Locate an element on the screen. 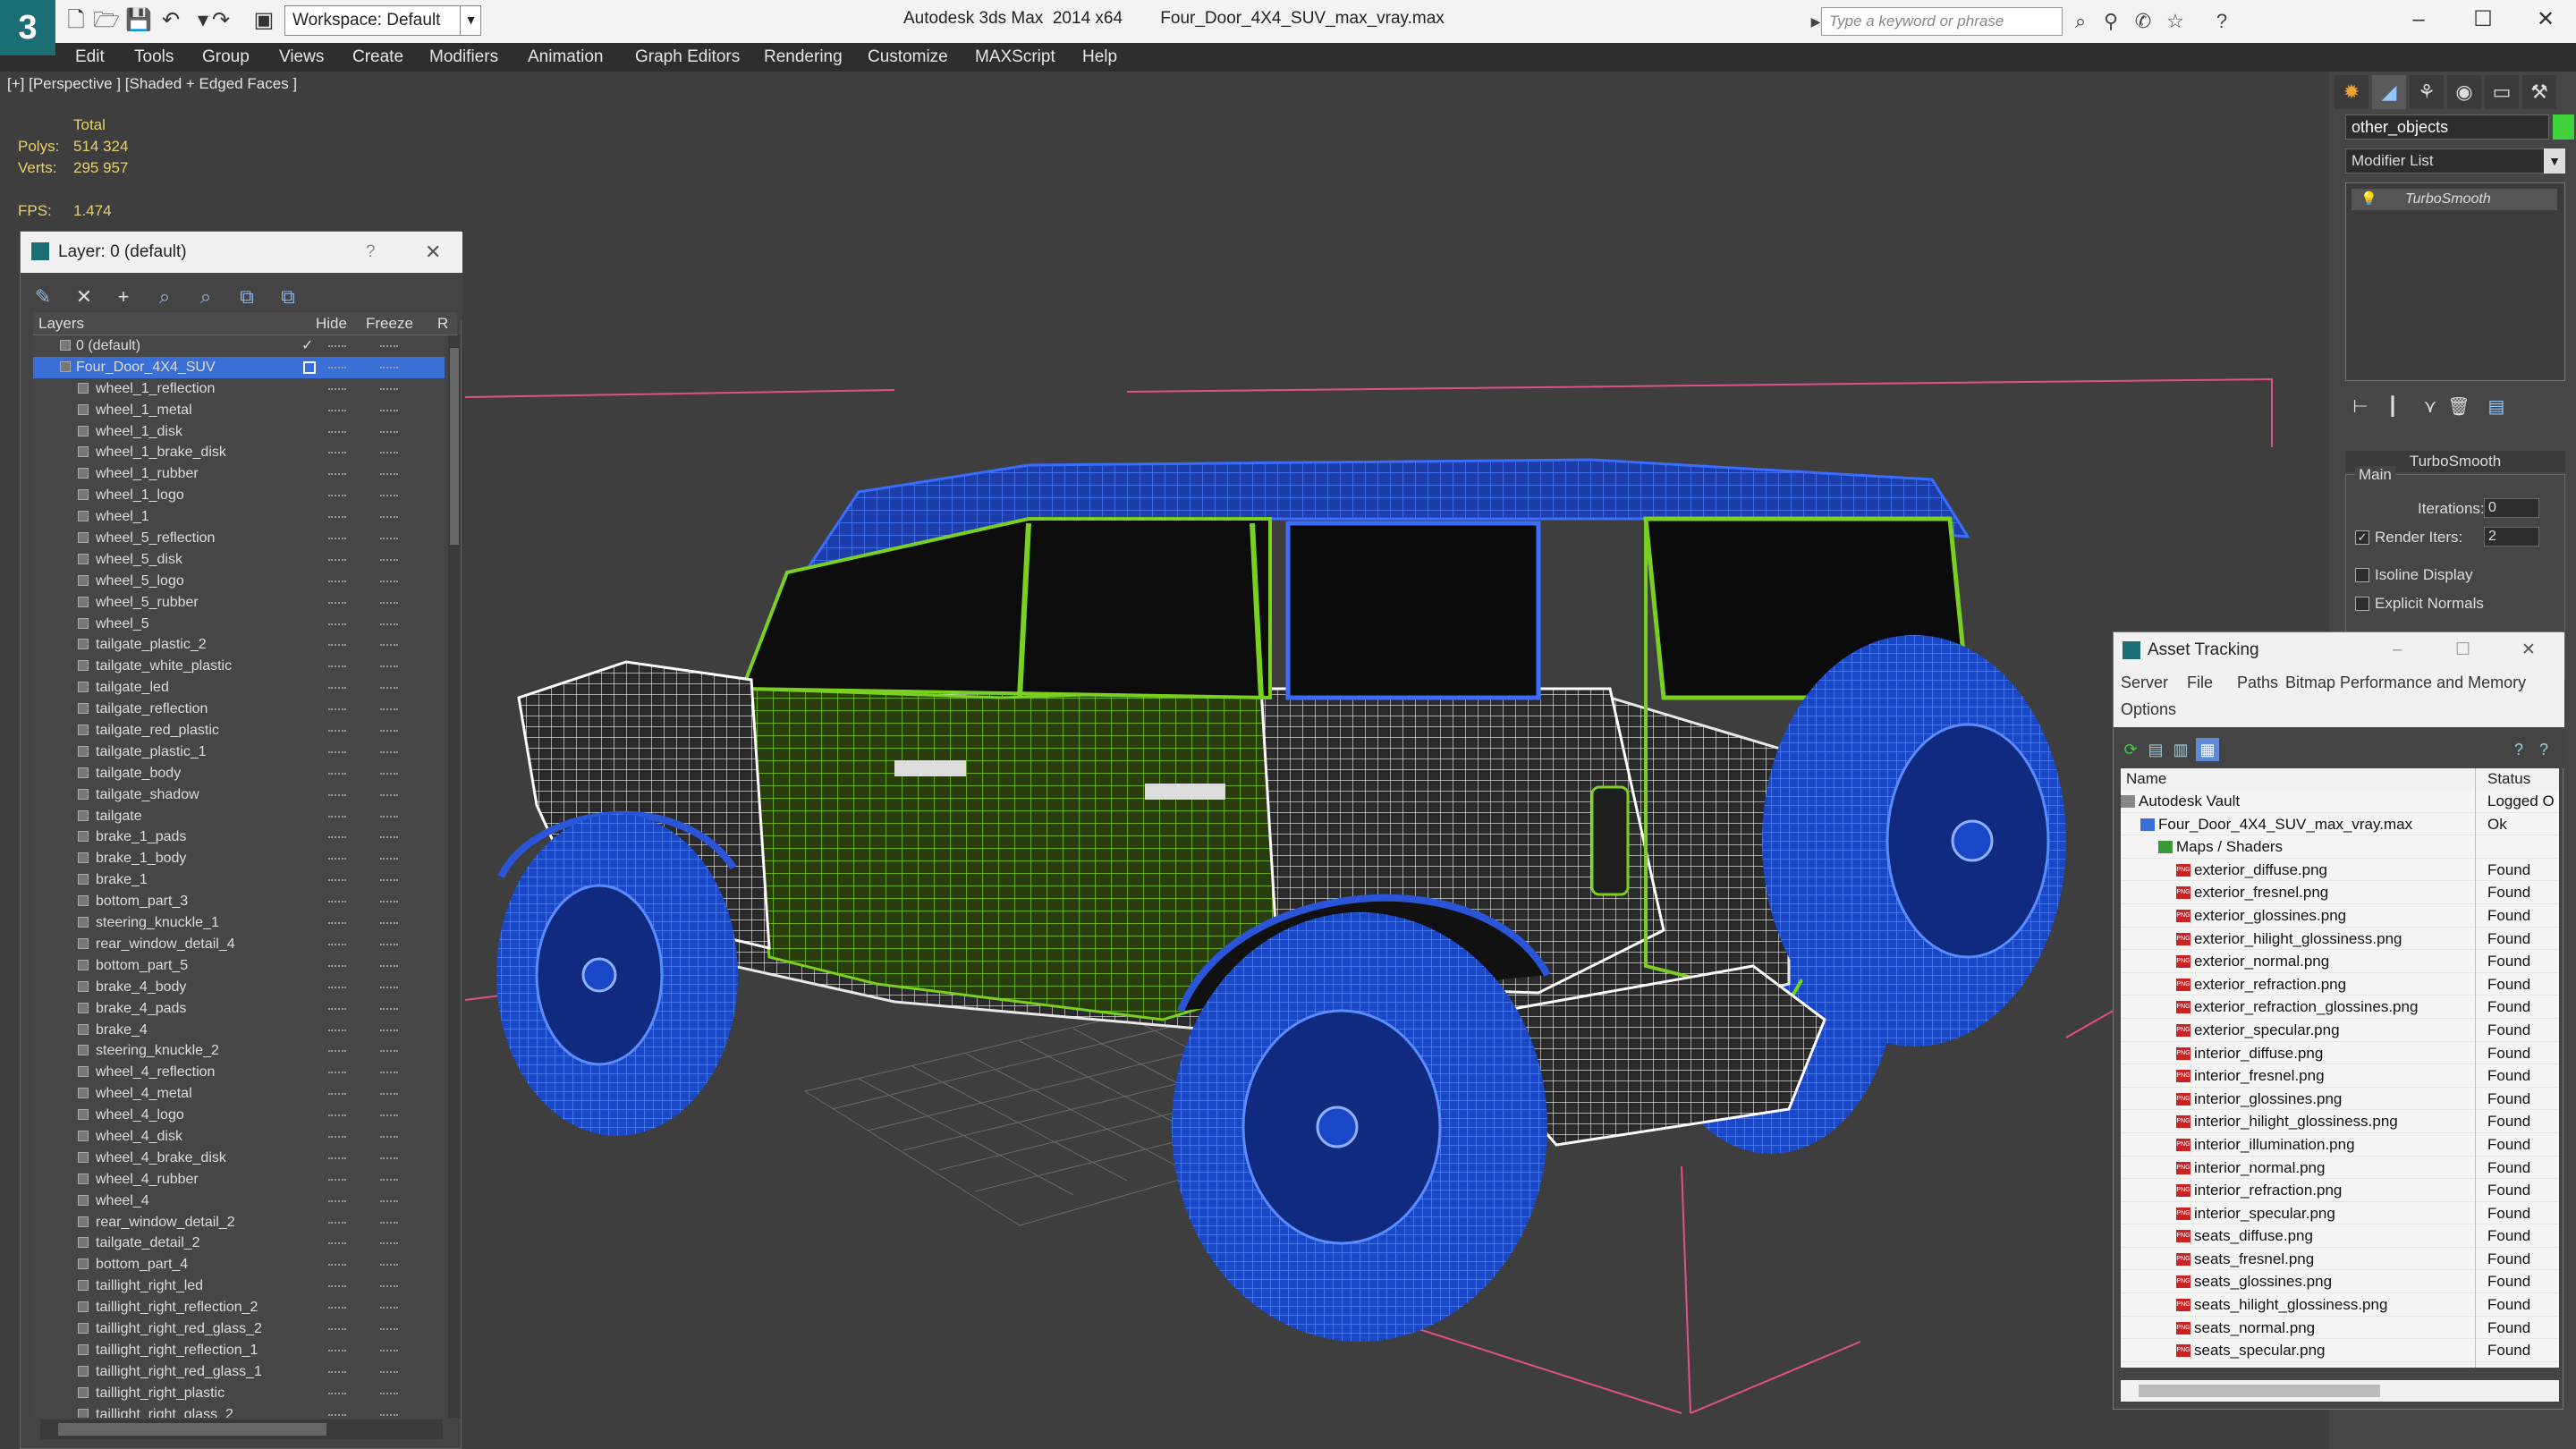 Image resolution: width=2576 pixels, height=1449 pixels. layer-row: Four_Door_4X4_SUV is located at coordinates (239, 367).